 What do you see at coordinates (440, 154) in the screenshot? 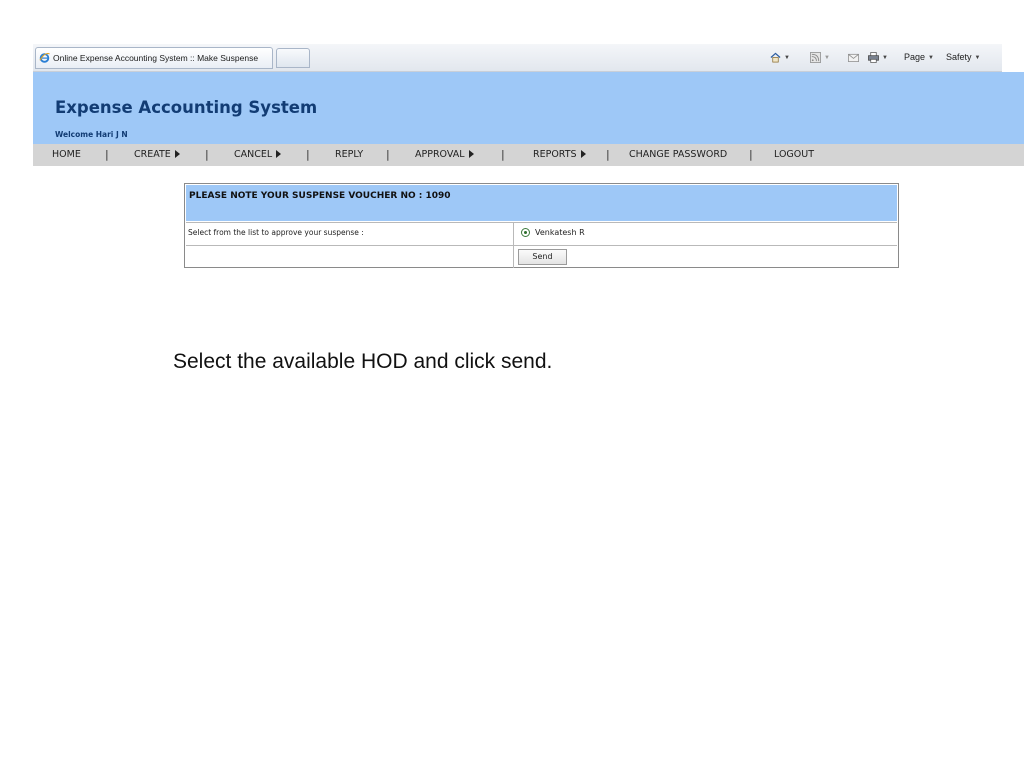
I see `nav-approval-label: APPROVAL` at bounding box center [440, 154].